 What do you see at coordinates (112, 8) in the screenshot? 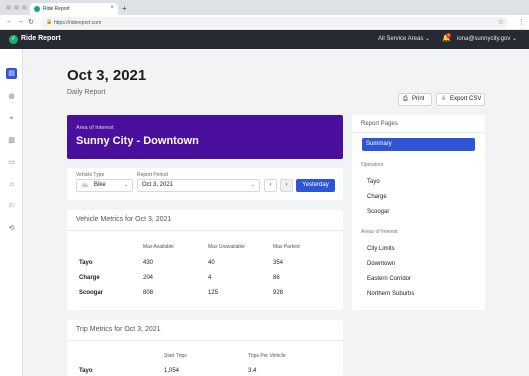
I see `tab-close-icon: ×` at bounding box center [112, 8].